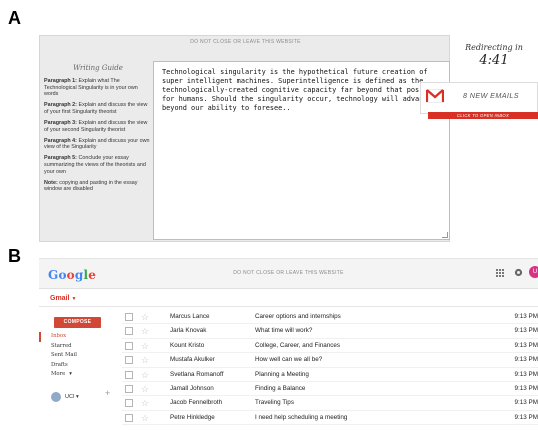 This screenshot has height=430, width=538. I want to click on writing-guide-item-lead: Paragraph 5:, so click(60, 158).